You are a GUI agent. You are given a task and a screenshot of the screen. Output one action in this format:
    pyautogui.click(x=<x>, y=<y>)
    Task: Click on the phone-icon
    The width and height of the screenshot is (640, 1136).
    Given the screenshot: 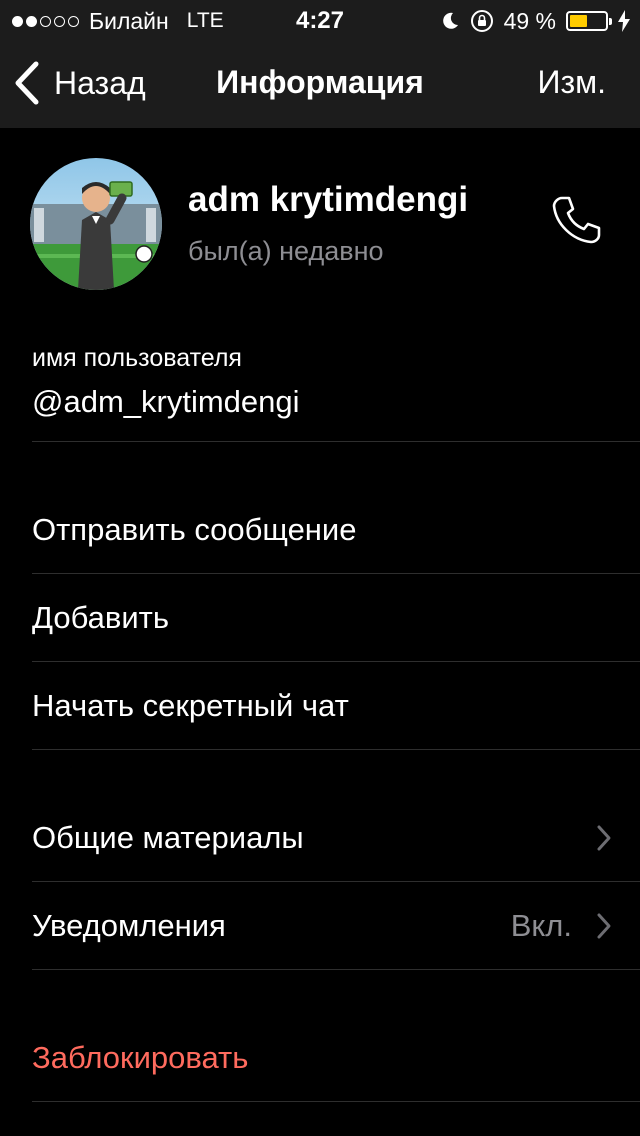 What is the action you would take?
    pyautogui.click(x=576, y=220)
    